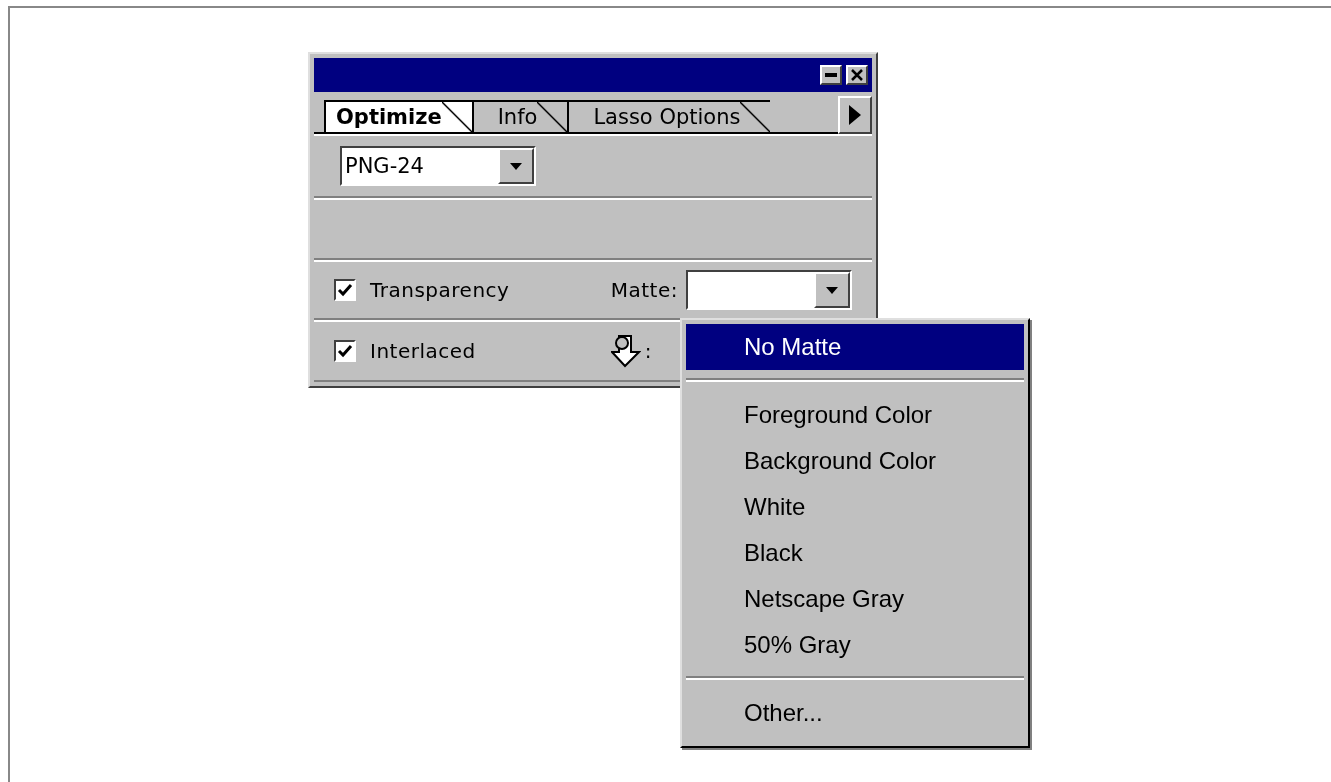 This screenshot has width=1331, height=782. Describe the element at coordinates (855, 599) in the screenshot. I see `menu-item: Netscape Gray` at that location.